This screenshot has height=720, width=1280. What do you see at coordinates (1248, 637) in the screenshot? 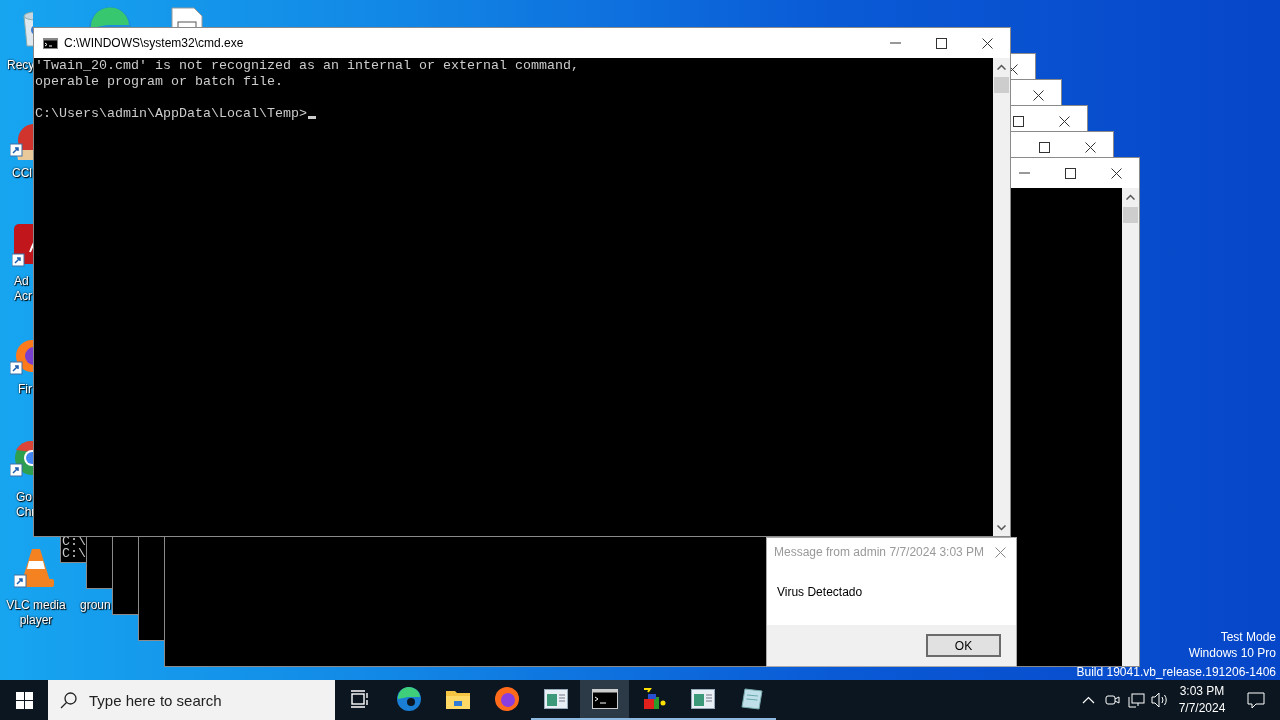
I see `system-watermark-text: Test Mode` at bounding box center [1248, 637].